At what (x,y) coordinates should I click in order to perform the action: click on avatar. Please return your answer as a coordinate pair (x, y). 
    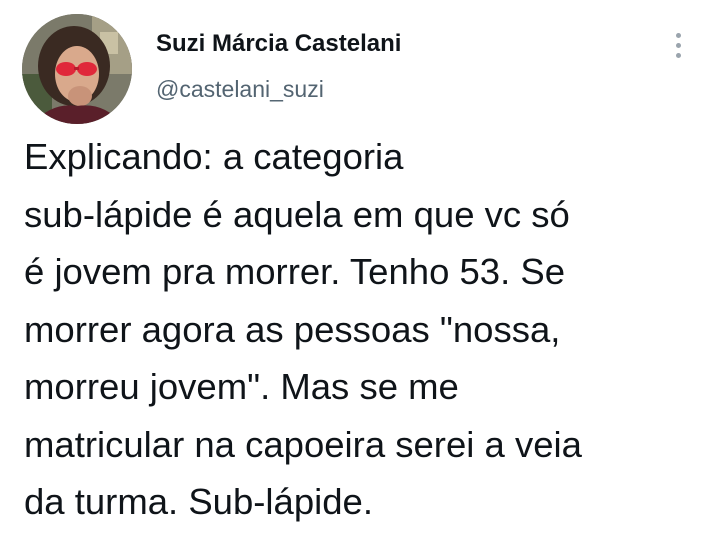
    Looking at the image, I should click on (77, 69).